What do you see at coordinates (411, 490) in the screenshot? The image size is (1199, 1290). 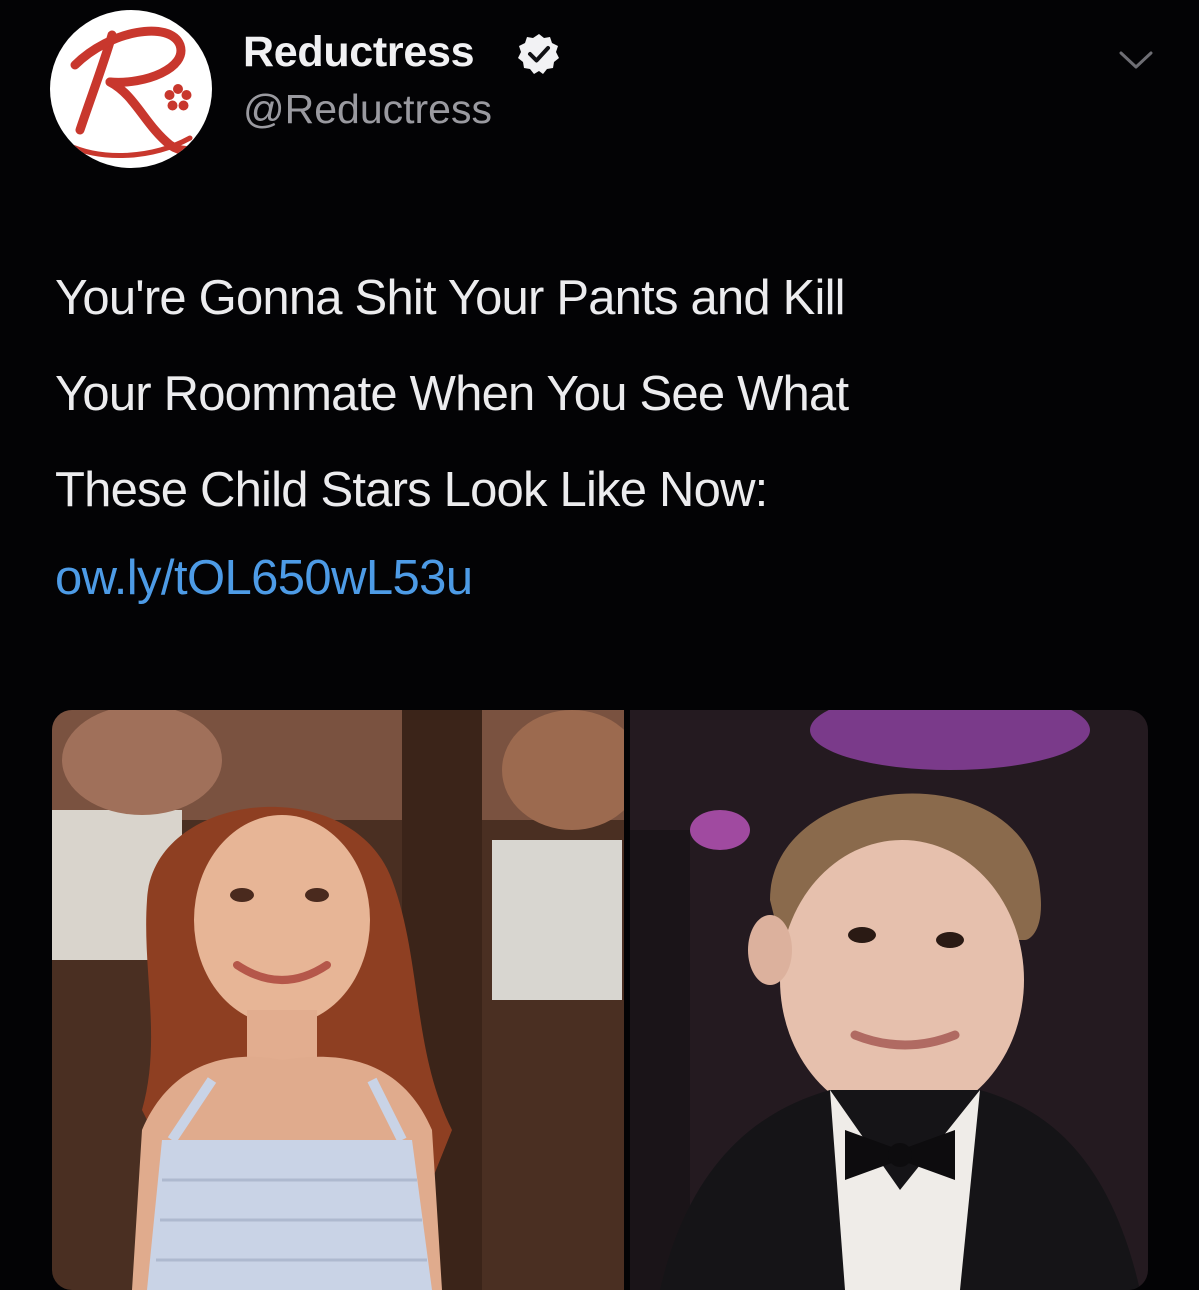 I see `tweet-text-line: These Child Stars Look Like Now:` at bounding box center [411, 490].